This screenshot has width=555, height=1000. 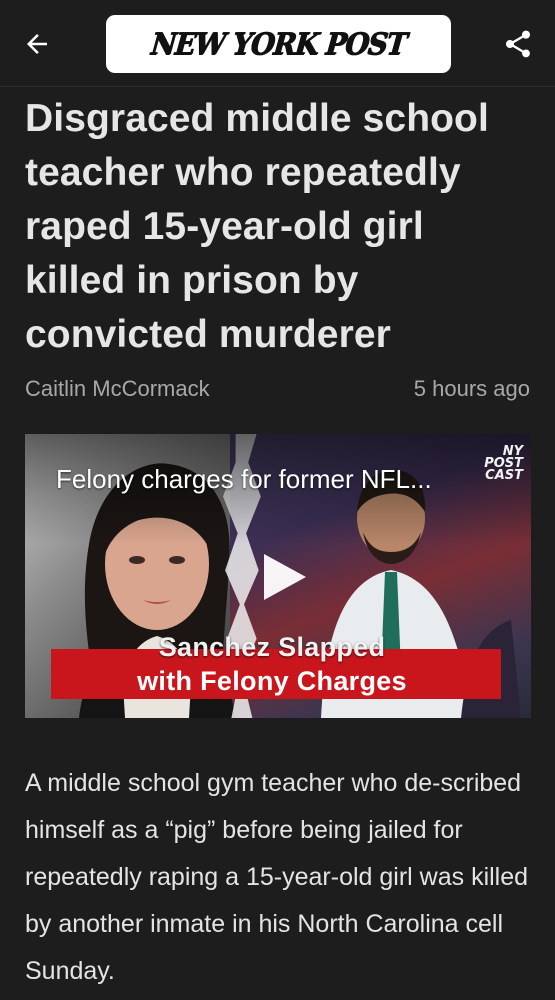 I want to click on play-button, so click(x=285, y=577).